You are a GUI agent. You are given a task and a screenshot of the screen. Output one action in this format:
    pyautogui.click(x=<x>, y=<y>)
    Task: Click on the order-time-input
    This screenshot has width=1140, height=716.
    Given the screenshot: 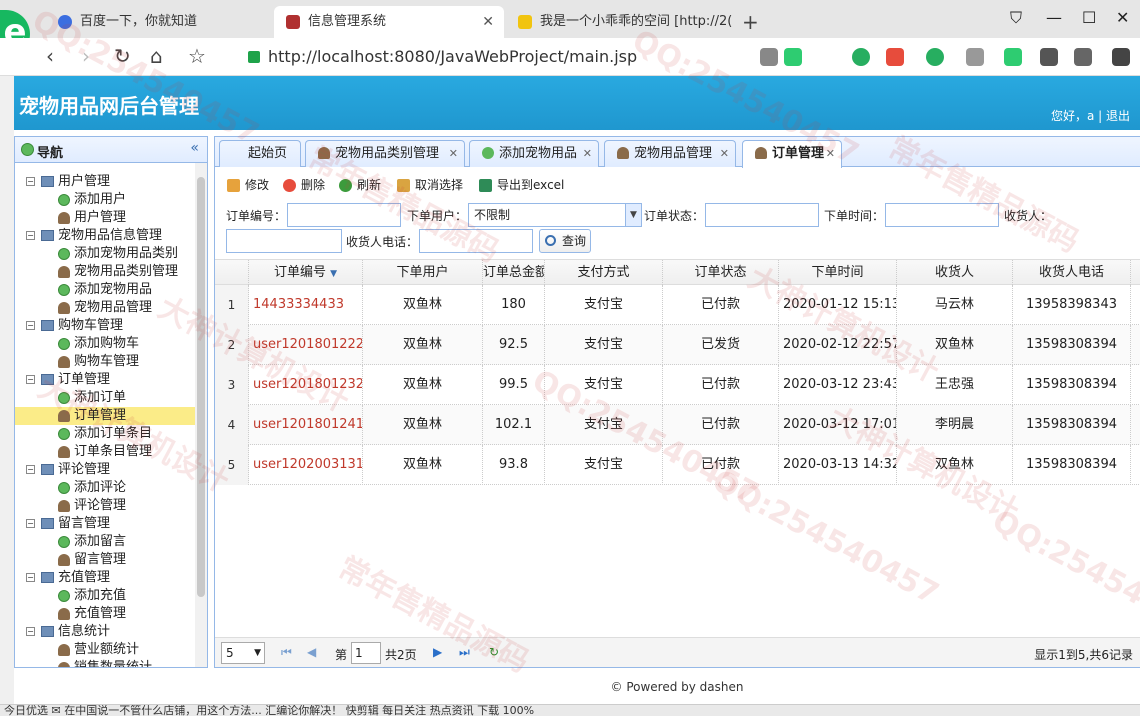 What is the action you would take?
    pyautogui.click(x=942, y=215)
    